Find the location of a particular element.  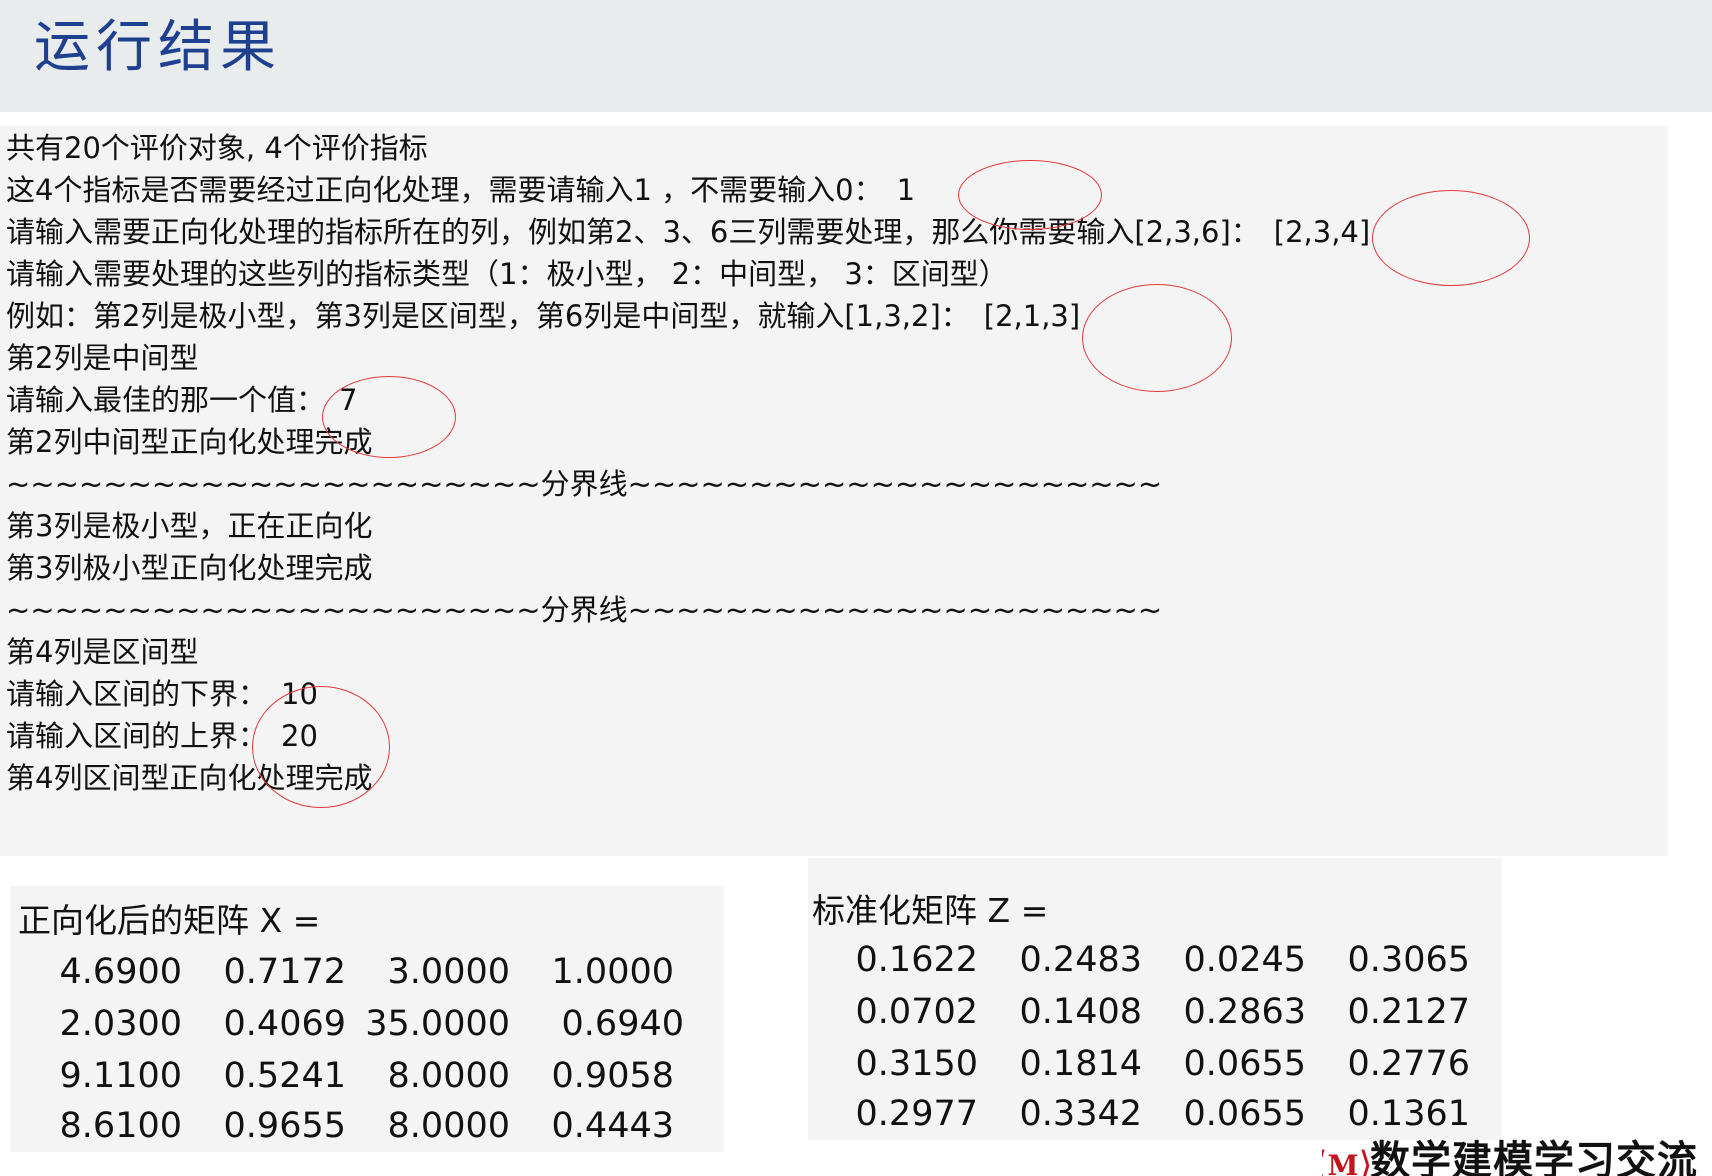

console-line: 第3列是极小型，正在正向化 is located at coordinates (189, 526).